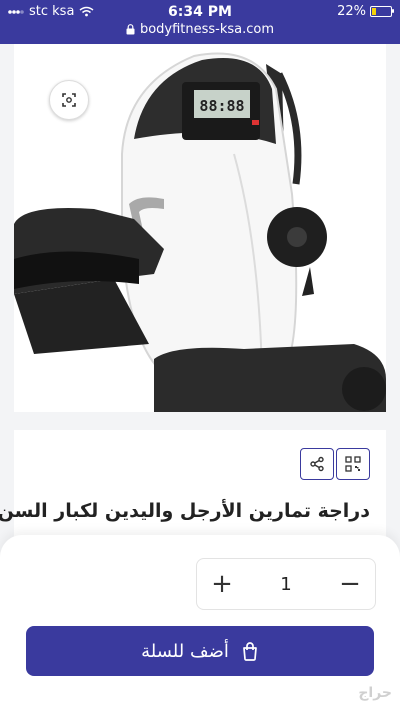 The image size is (400, 711). Describe the element at coordinates (382, 11) in the screenshot. I see `battery-icon` at that location.